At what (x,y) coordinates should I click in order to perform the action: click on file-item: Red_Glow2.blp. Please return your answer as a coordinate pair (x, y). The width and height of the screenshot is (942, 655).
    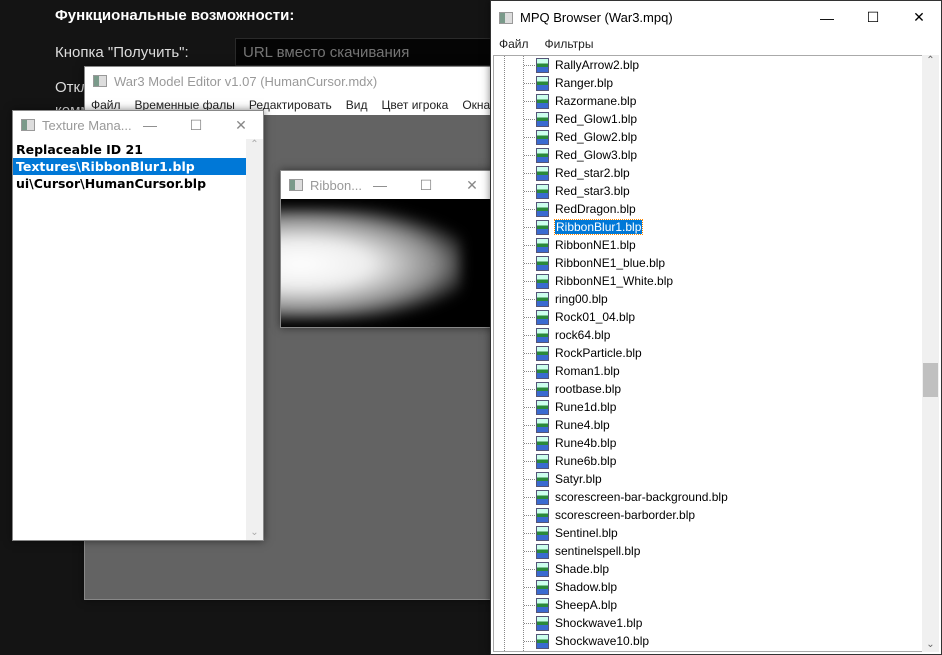
    Looking at the image, I should click on (565, 137).